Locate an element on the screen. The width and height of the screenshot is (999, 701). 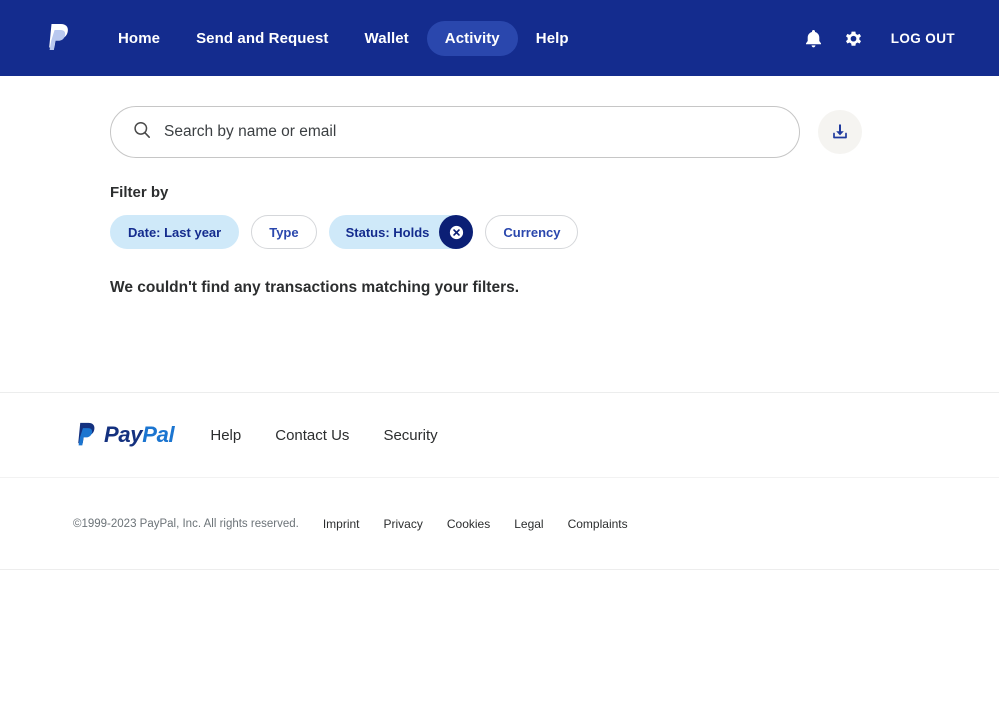
nav-item-activity: Activity is located at coordinates (472, 38).